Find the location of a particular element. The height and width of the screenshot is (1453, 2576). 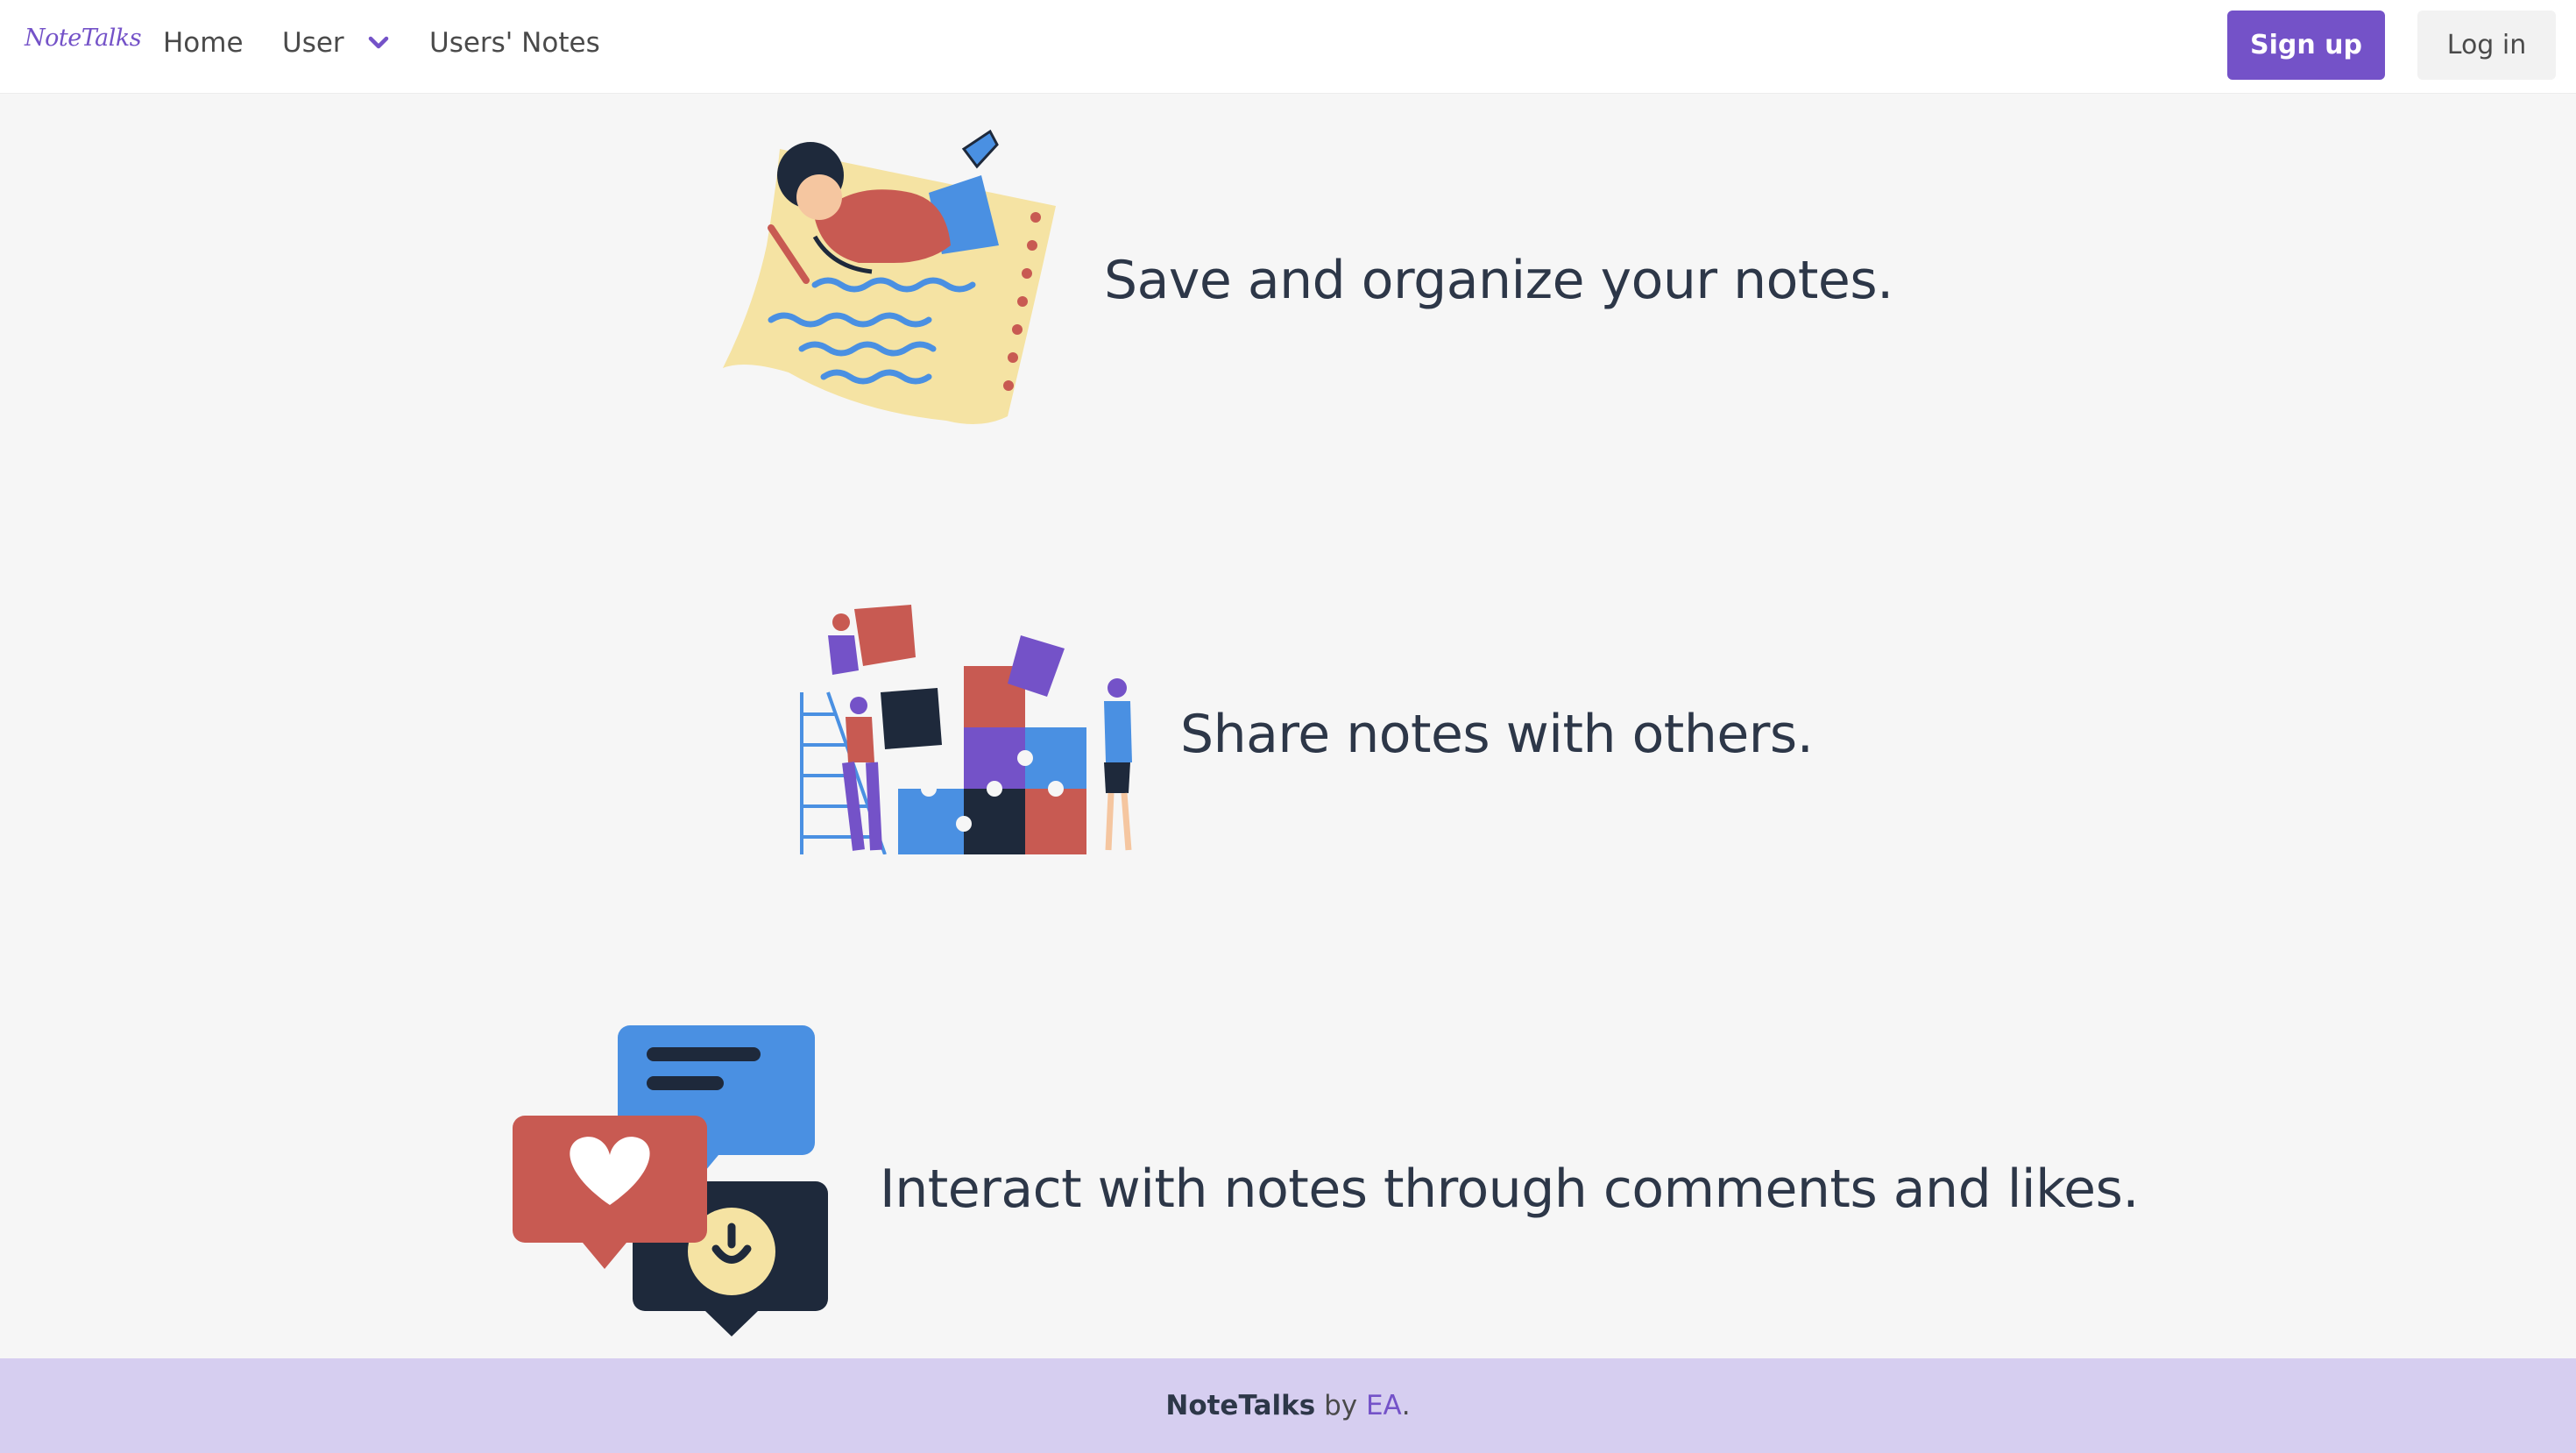

chat-bubbles-heart-smile-illustration is located at coordinates (670, 1180).